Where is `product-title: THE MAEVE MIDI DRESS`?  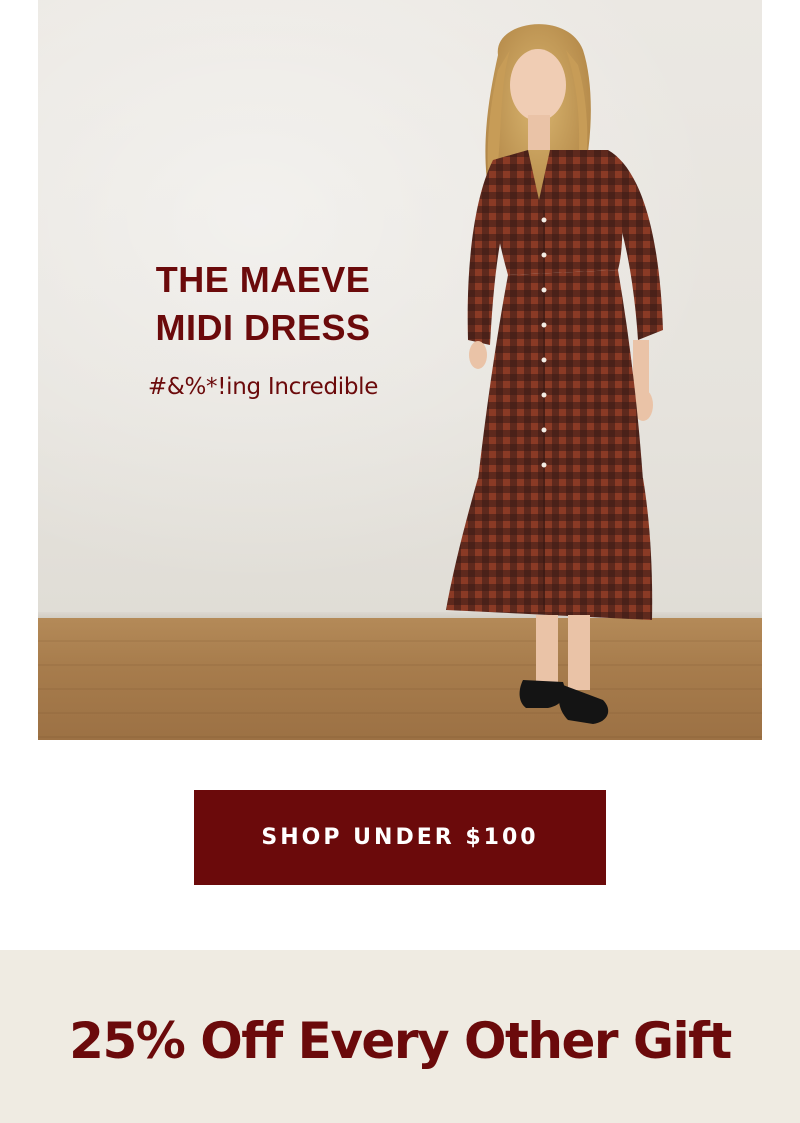 product-title: THE MAEVE MIDI DRESS is located at coordinates (263, 304).